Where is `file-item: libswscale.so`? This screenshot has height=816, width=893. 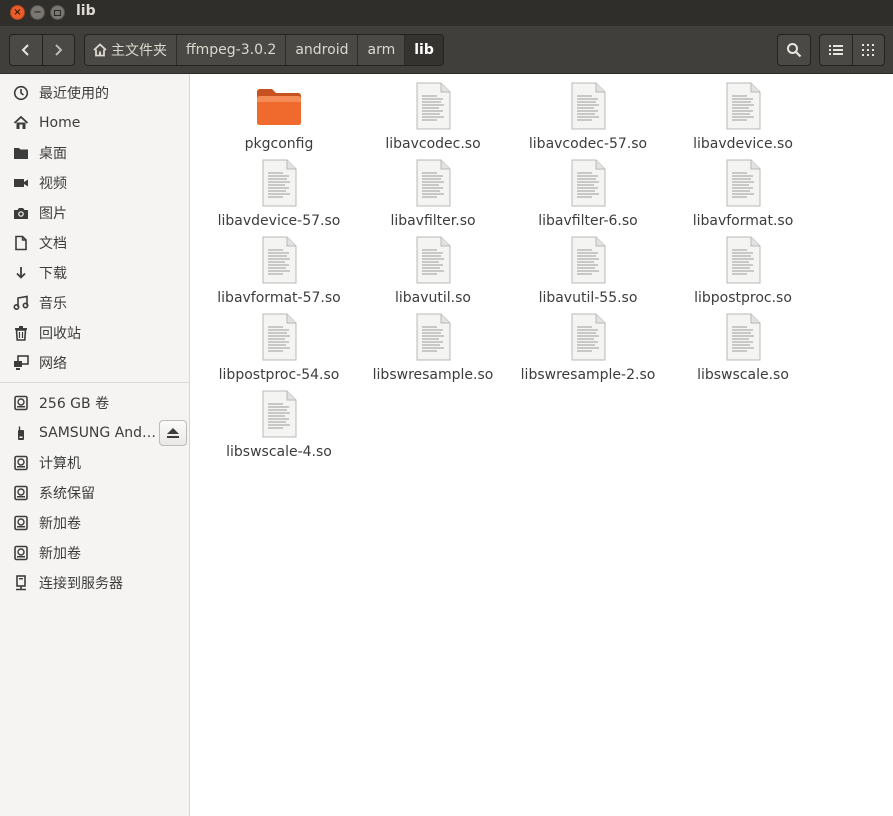 file-item: libswscale.so is located at coordinates (743, 351).